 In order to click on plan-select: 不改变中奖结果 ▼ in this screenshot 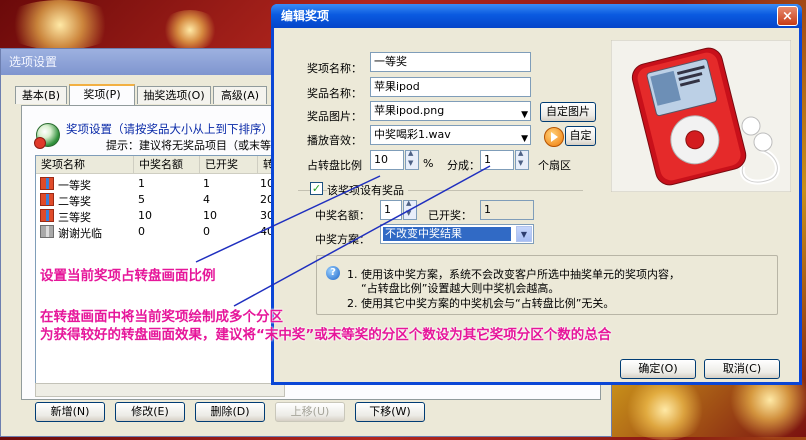, I will do `click(457, 234)`.